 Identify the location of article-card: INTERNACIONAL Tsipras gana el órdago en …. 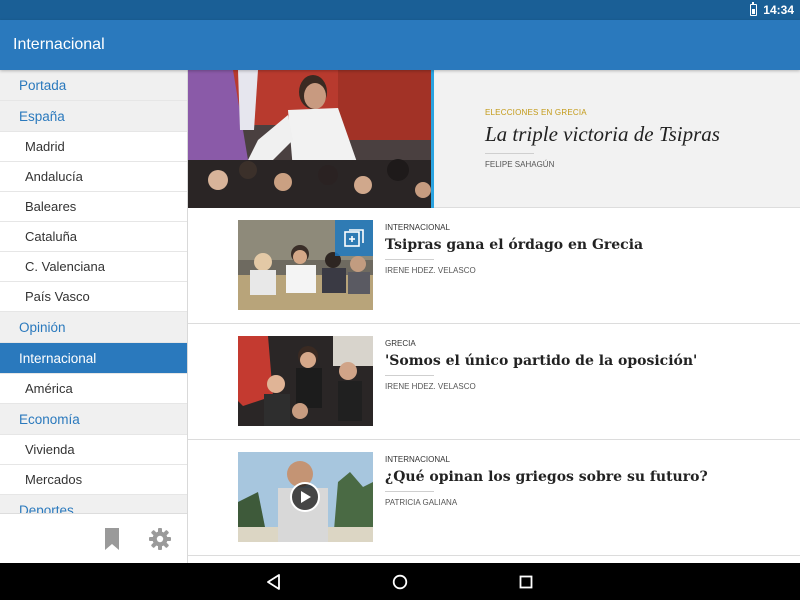
(494, 266).